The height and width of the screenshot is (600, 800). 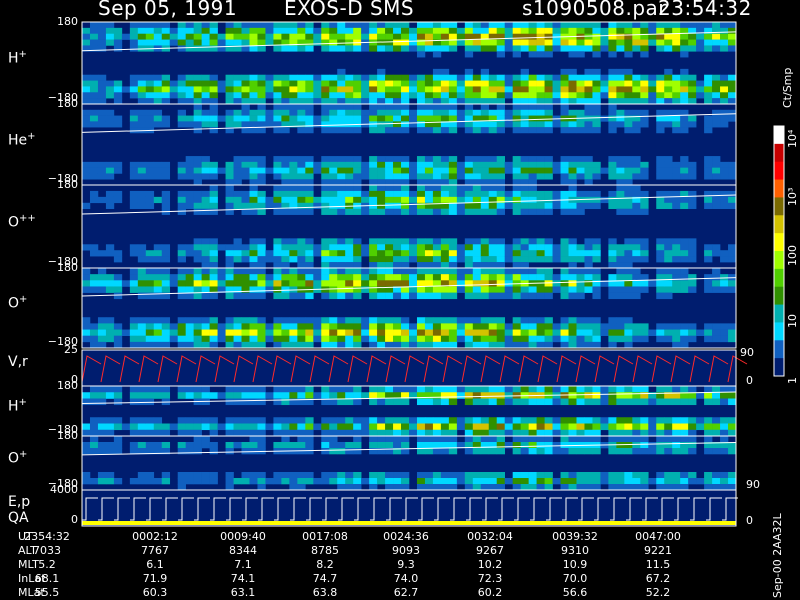 I want to click on colorbar-swatch, so click(x=779, y=331).